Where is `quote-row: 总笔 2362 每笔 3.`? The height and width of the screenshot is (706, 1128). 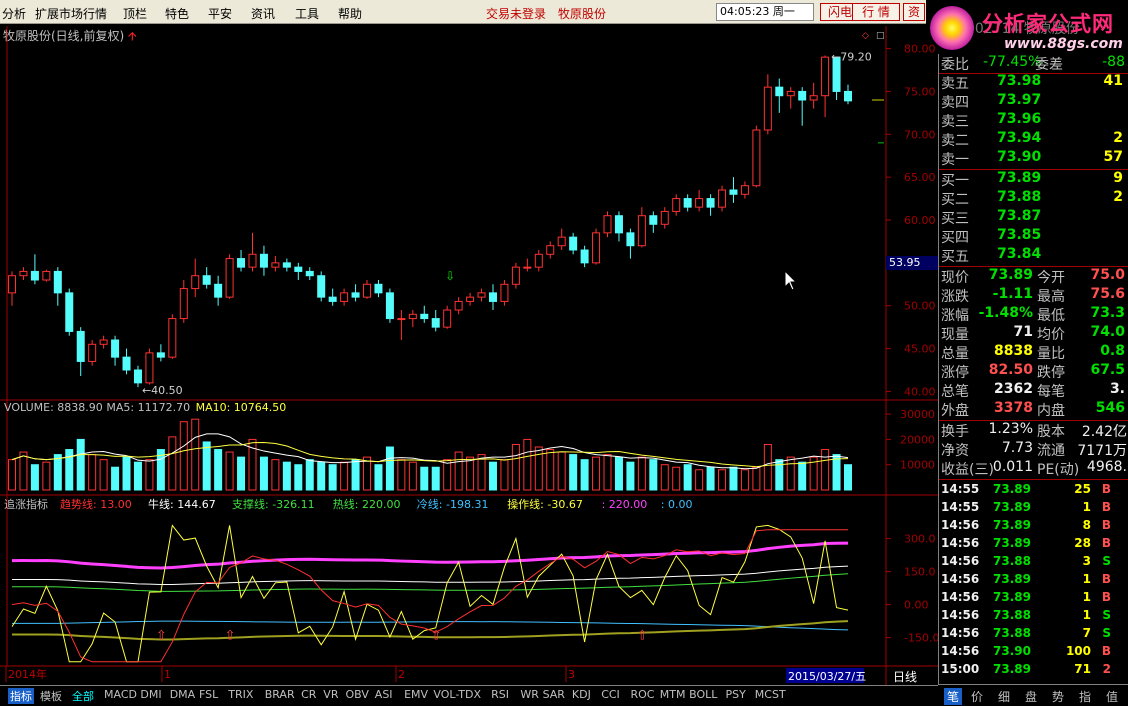
quote-row: 总笔 2362 每笔 3. is located at coordinates (1033, 390).